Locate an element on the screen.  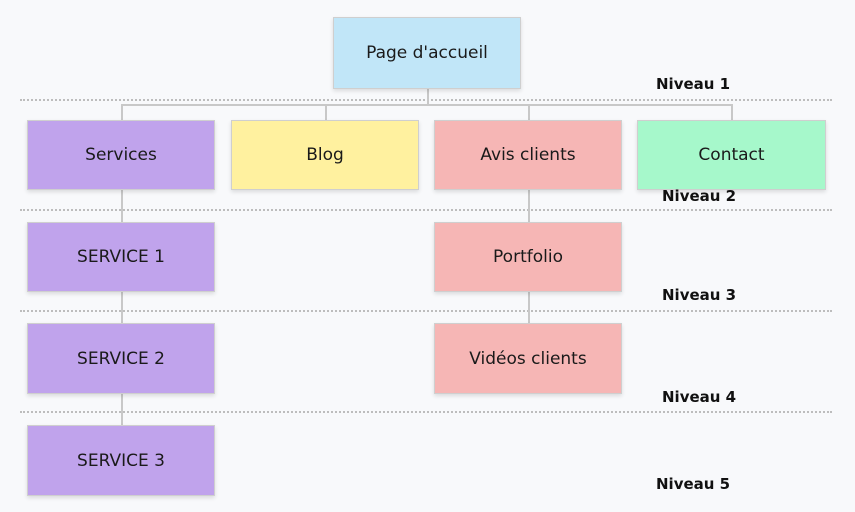
node-label: SERVICE 2 is located at coordinates (121, 358).